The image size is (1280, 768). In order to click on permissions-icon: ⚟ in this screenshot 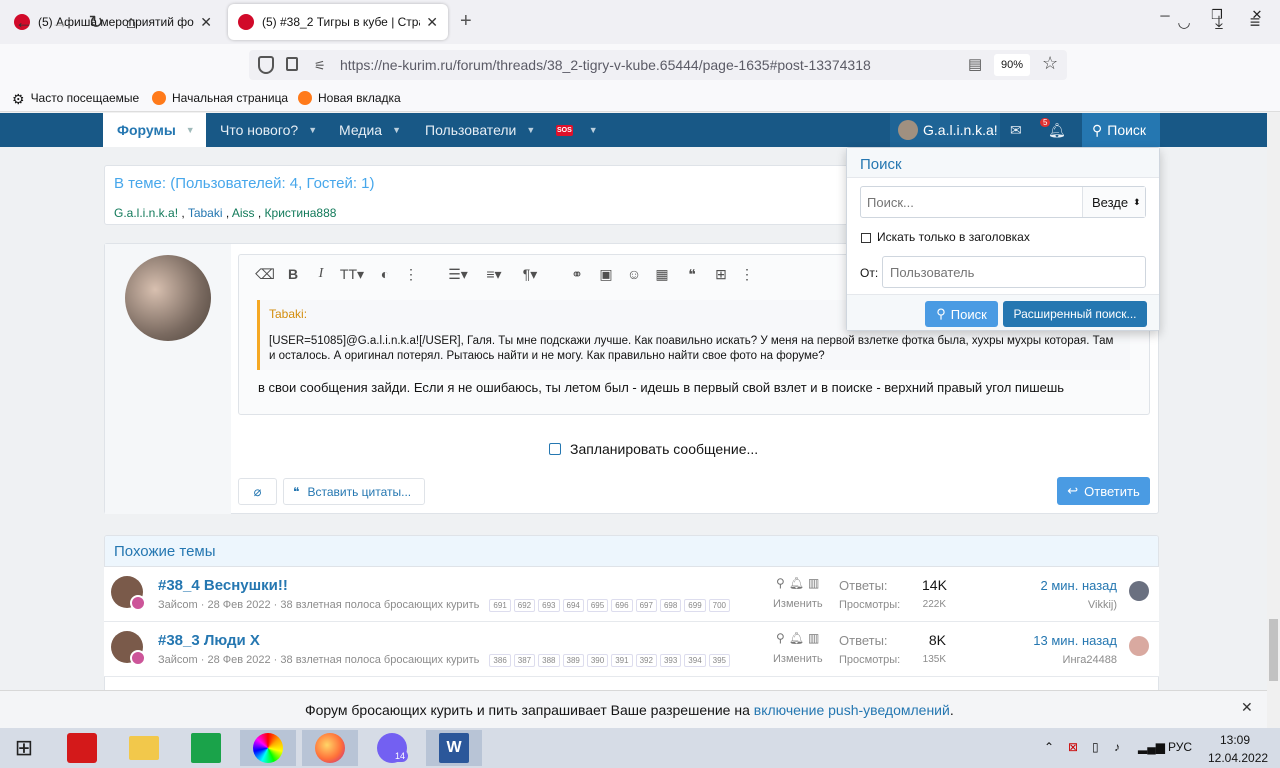, I will do `click(320, 66)`.